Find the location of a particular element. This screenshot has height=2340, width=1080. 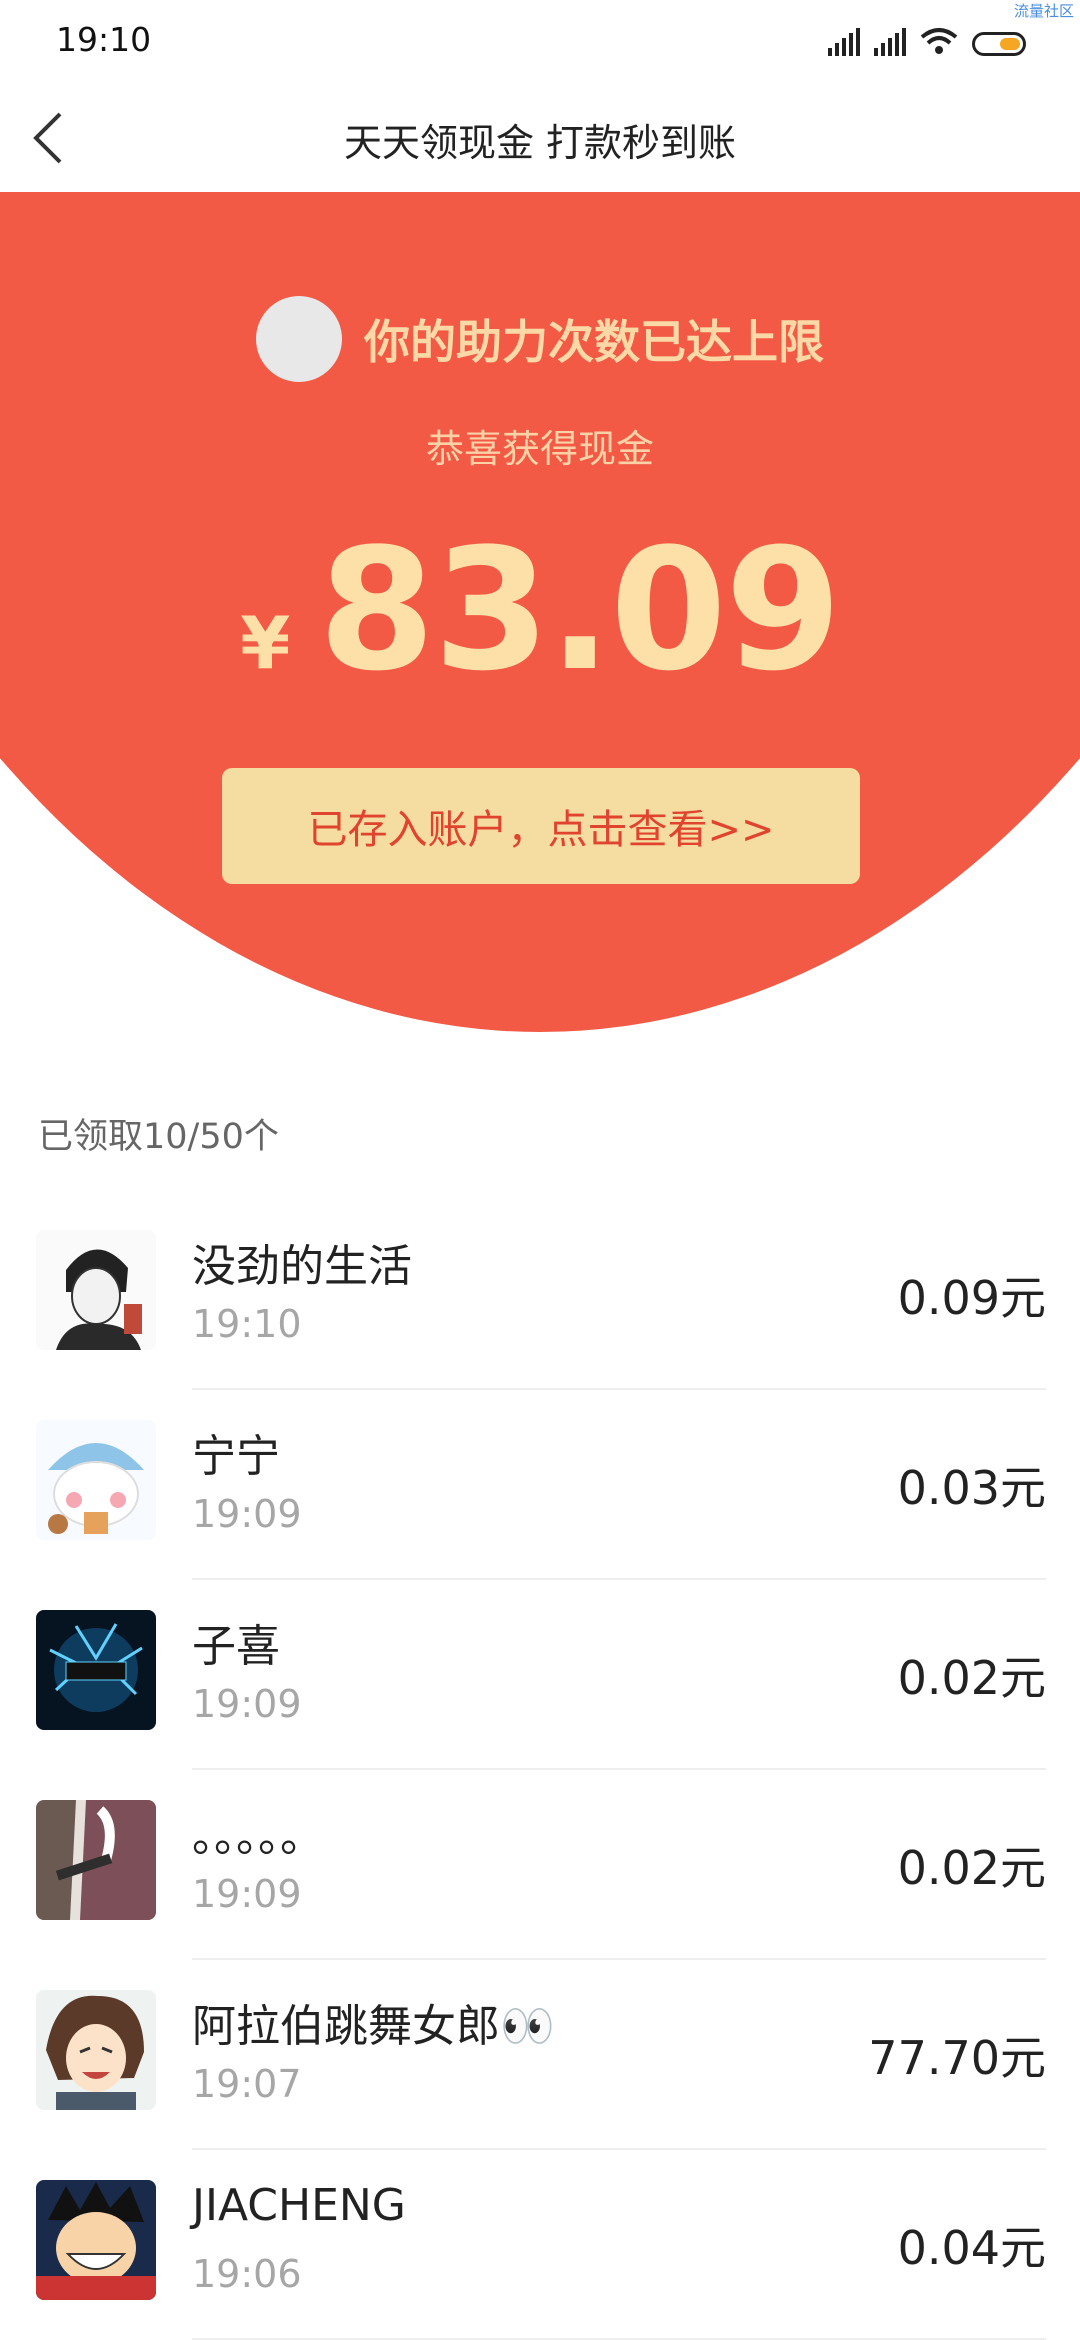

list-item: 阿拉伯跳舞女郎👀 19:07 77.70元 is located at coordinates (540, 2055).